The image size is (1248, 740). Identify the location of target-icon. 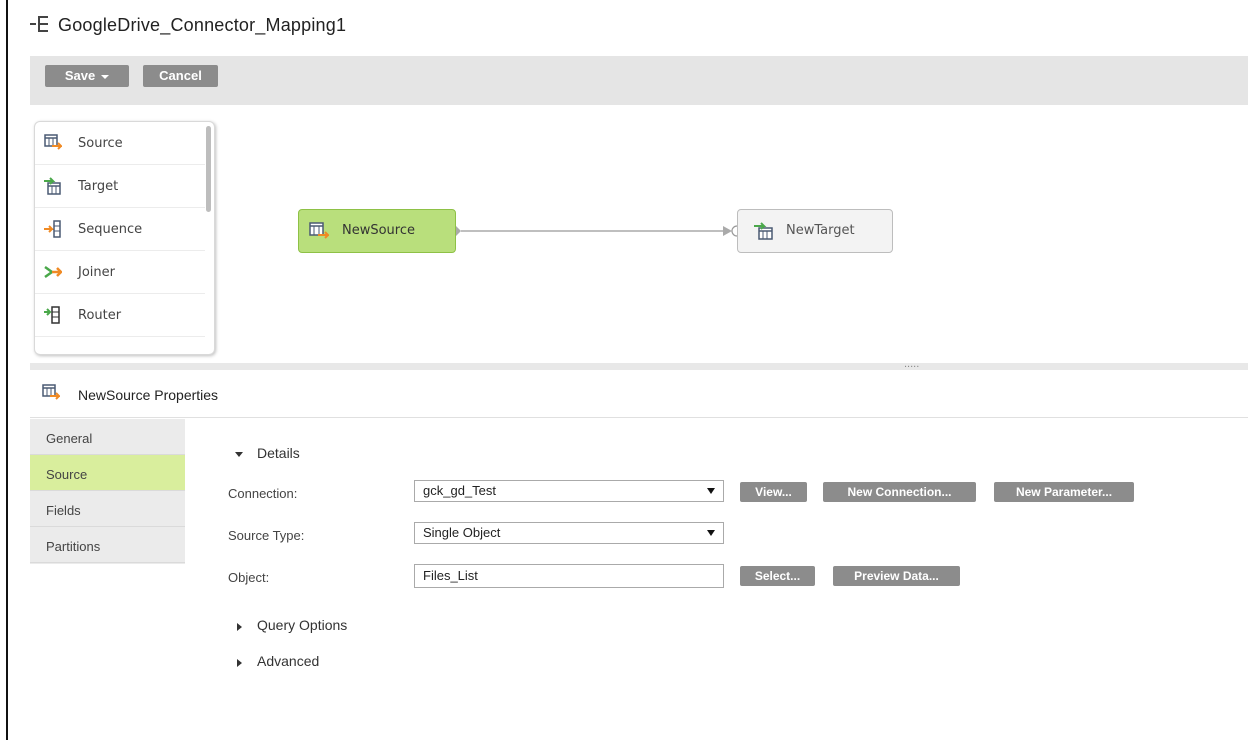
(763, 231).